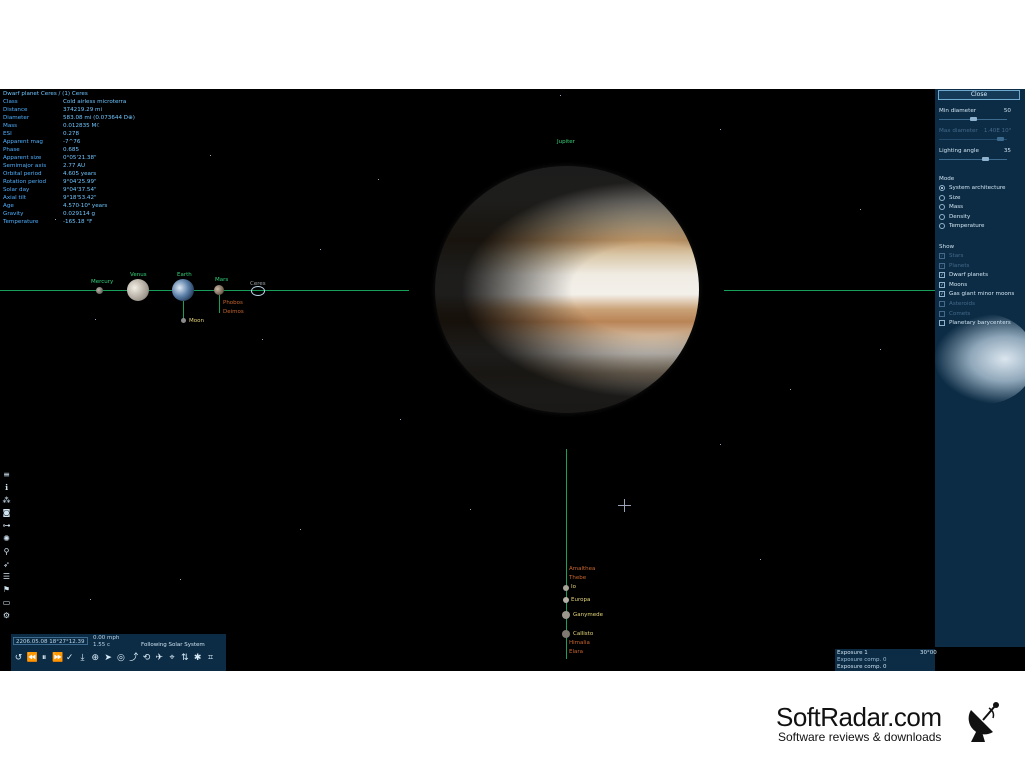 The width and height of the screenshot is (1025, 769). What do you see at coordinates (973, 139) in the screenshot?
I see `max-diameter-slider` at bounding box center [973, 139].